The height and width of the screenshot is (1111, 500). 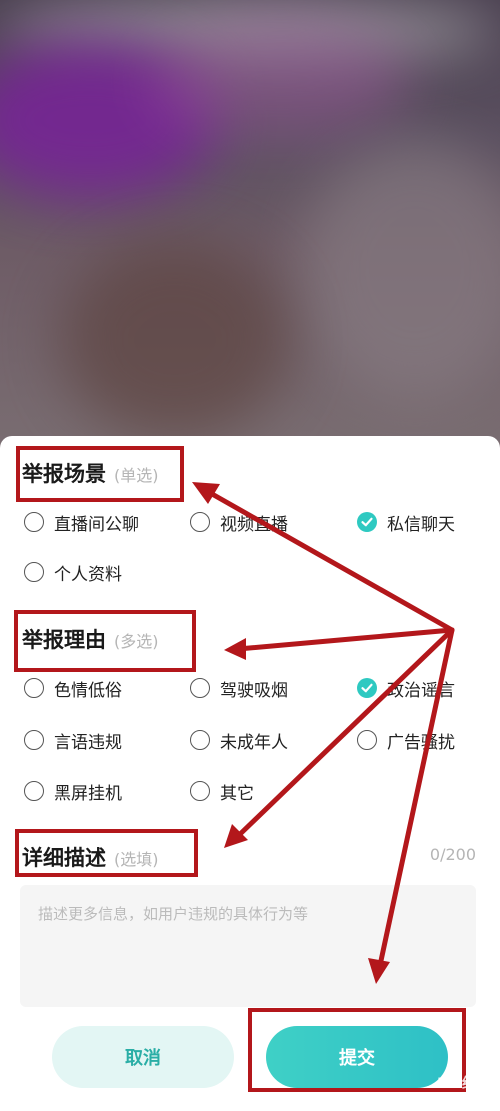 I want to click on annotation-box-submit, so click(x=357, y=1050).